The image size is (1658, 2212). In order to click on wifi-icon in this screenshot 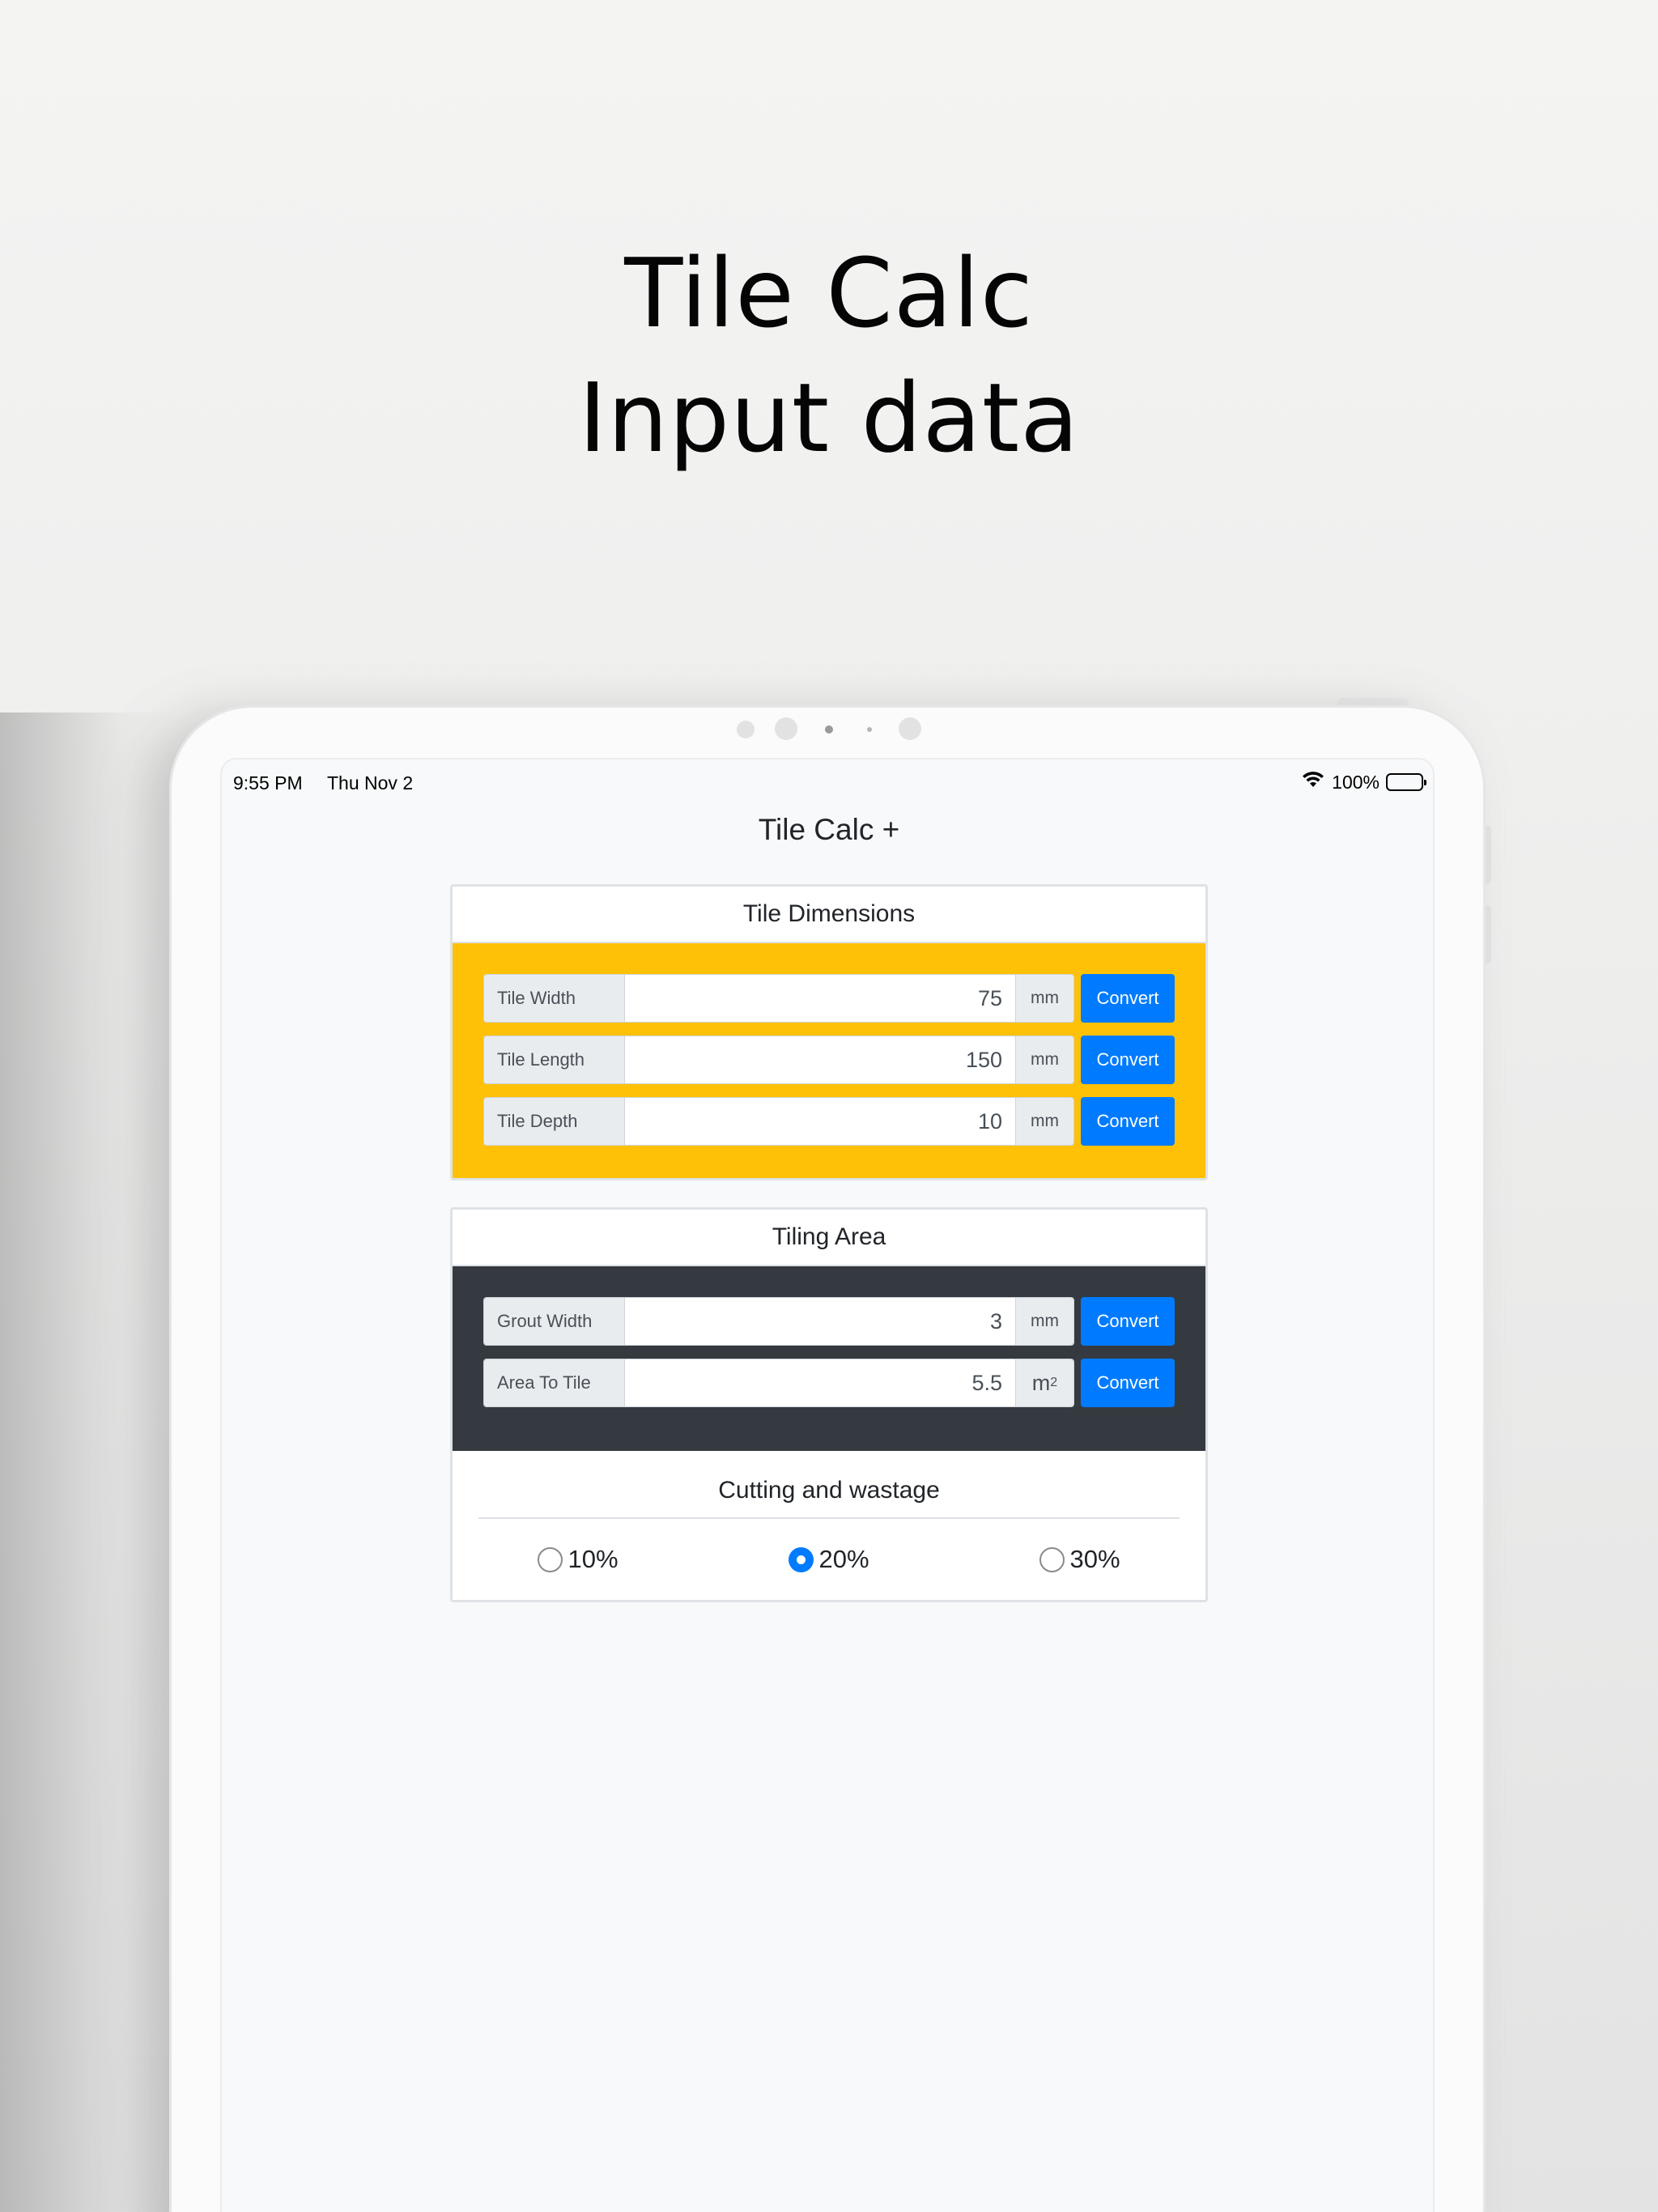, I will do `click(1313, 782)`.